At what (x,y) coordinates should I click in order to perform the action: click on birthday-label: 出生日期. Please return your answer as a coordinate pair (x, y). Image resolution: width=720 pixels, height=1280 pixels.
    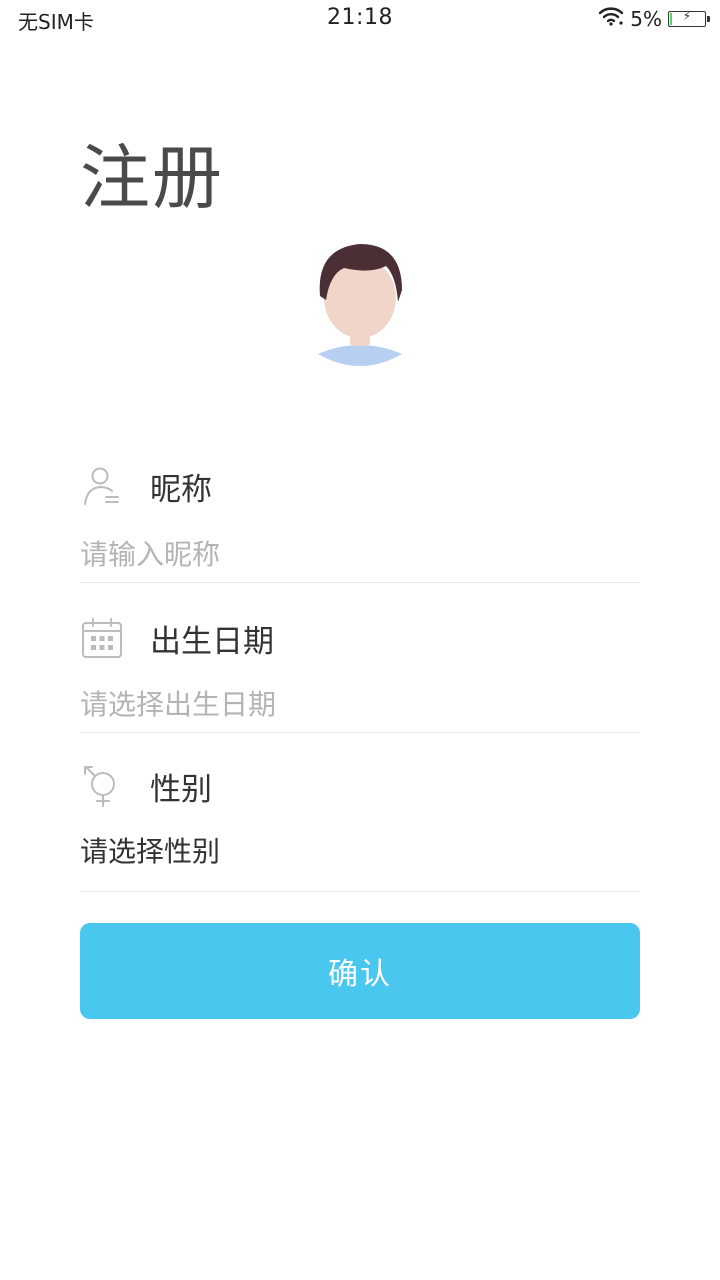
    Looking at the image, I should click on (212, 641).